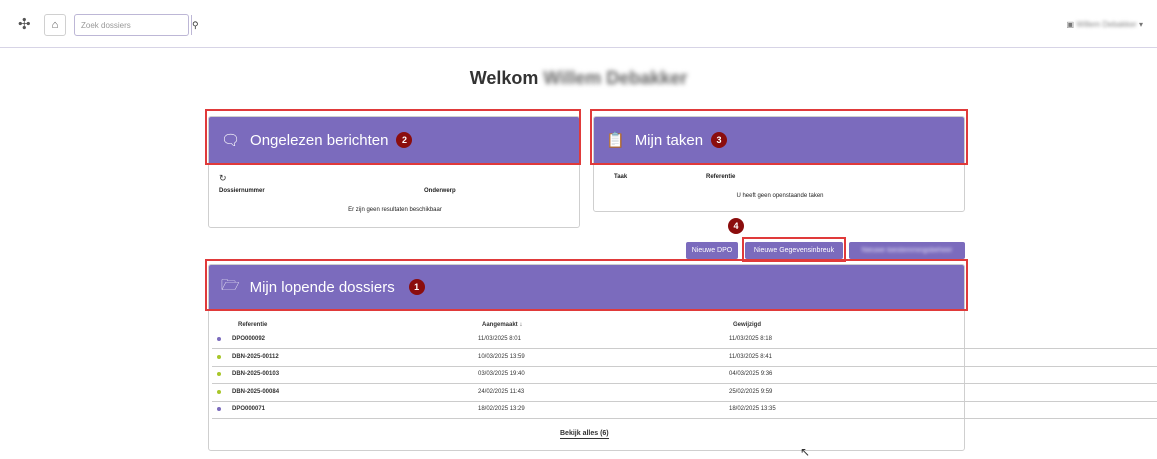 Image resolution: width=1157 pixels, height=459 pixels. I want to click on page-title: Welkom Willem Debakker, so click(578, 78).